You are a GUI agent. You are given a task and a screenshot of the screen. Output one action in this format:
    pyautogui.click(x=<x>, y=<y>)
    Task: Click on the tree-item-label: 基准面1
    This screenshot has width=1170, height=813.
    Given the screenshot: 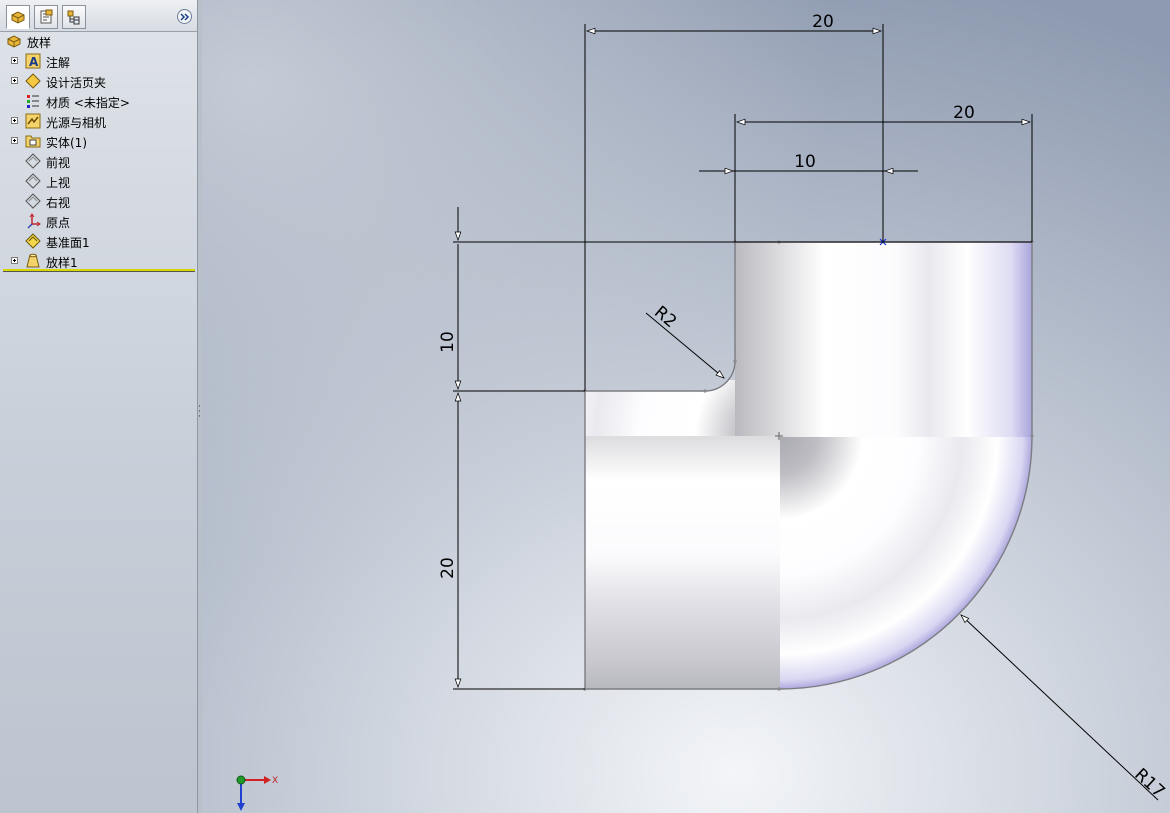 What is the action you would take?
    pyautogui.click(x=68, y=243)
    